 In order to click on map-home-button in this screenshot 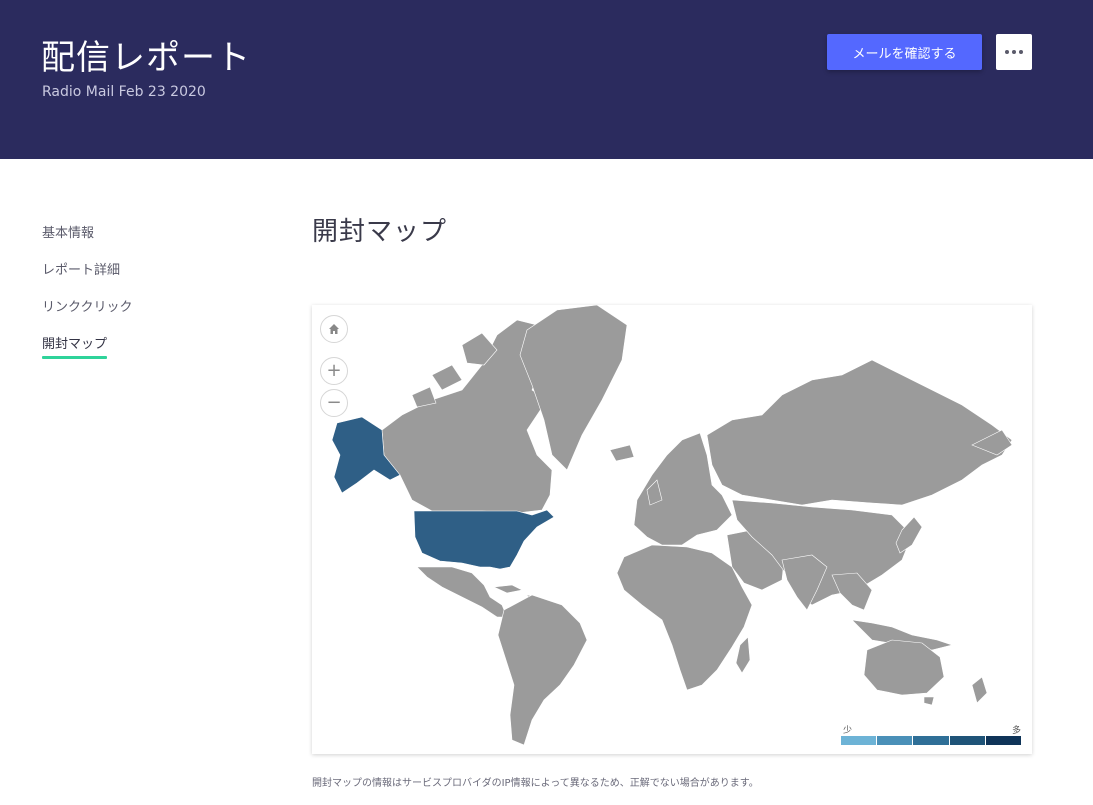, I will do `click(334, 329)`.